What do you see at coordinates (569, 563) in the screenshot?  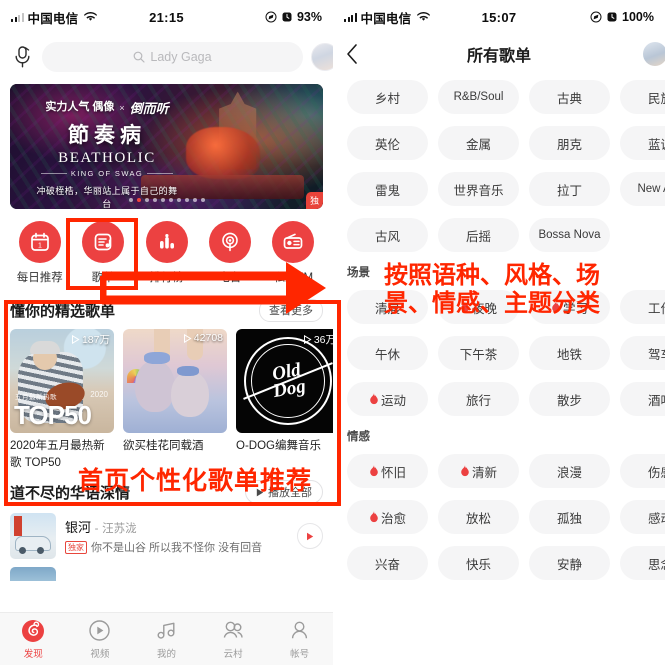 I see `tag-chip: 安静` at bounding box center [569, 563].